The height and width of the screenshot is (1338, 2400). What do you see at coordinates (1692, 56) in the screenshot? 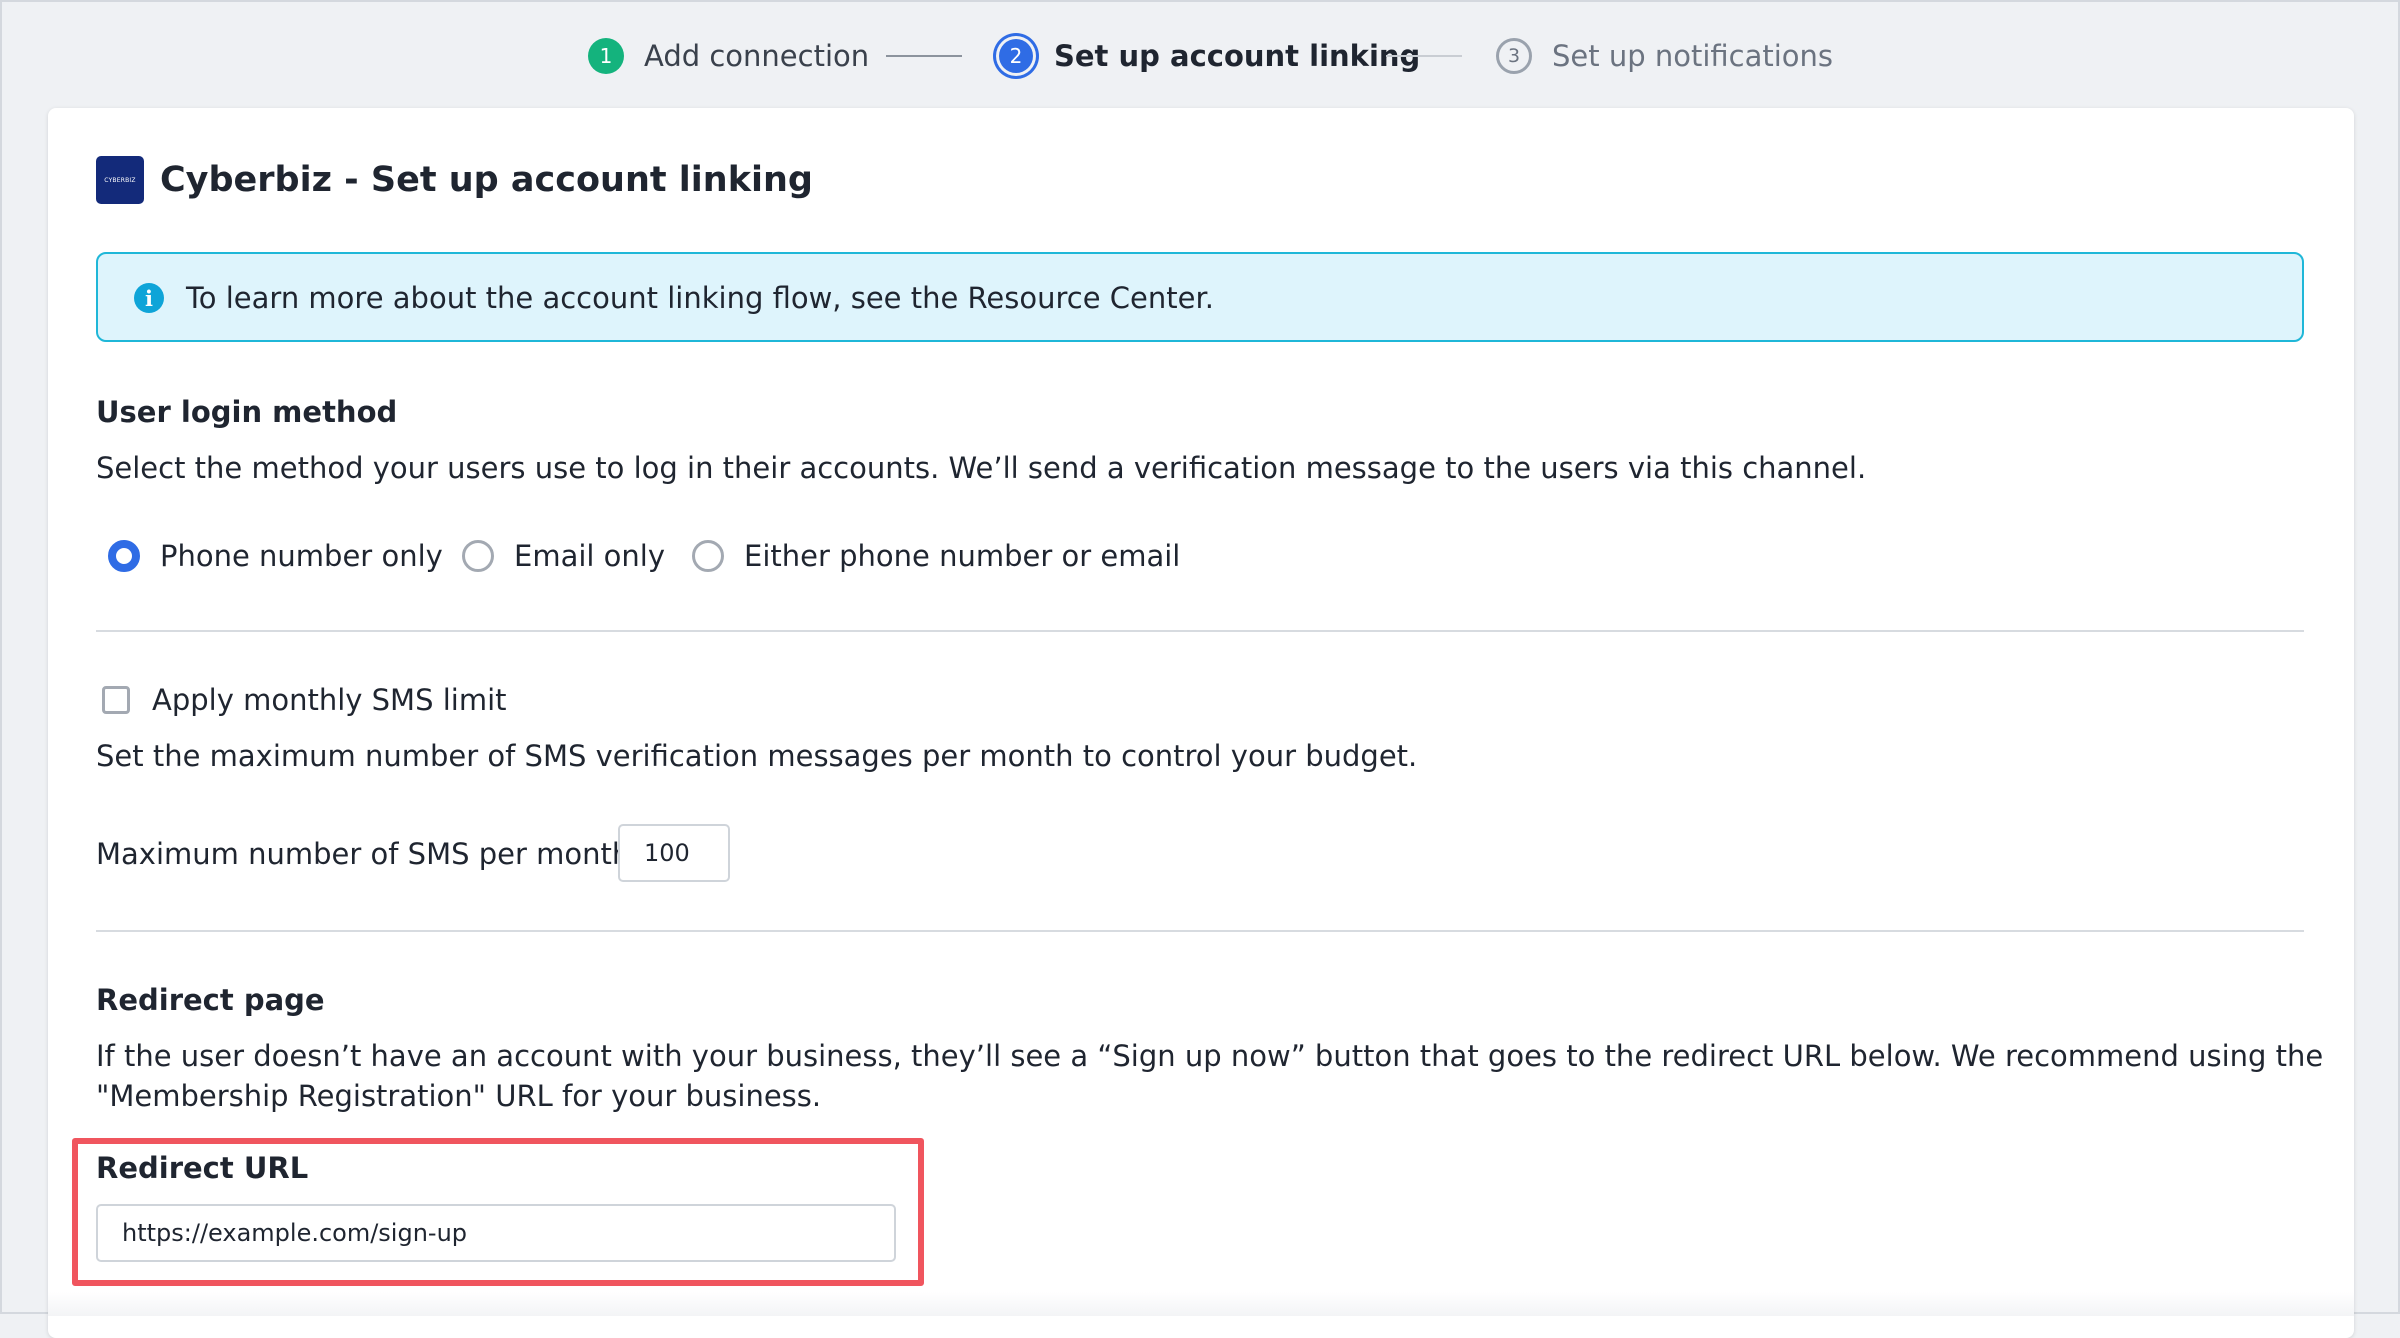
I see `step-3-label: Set up notifications` at bounding box center [1692, 56].